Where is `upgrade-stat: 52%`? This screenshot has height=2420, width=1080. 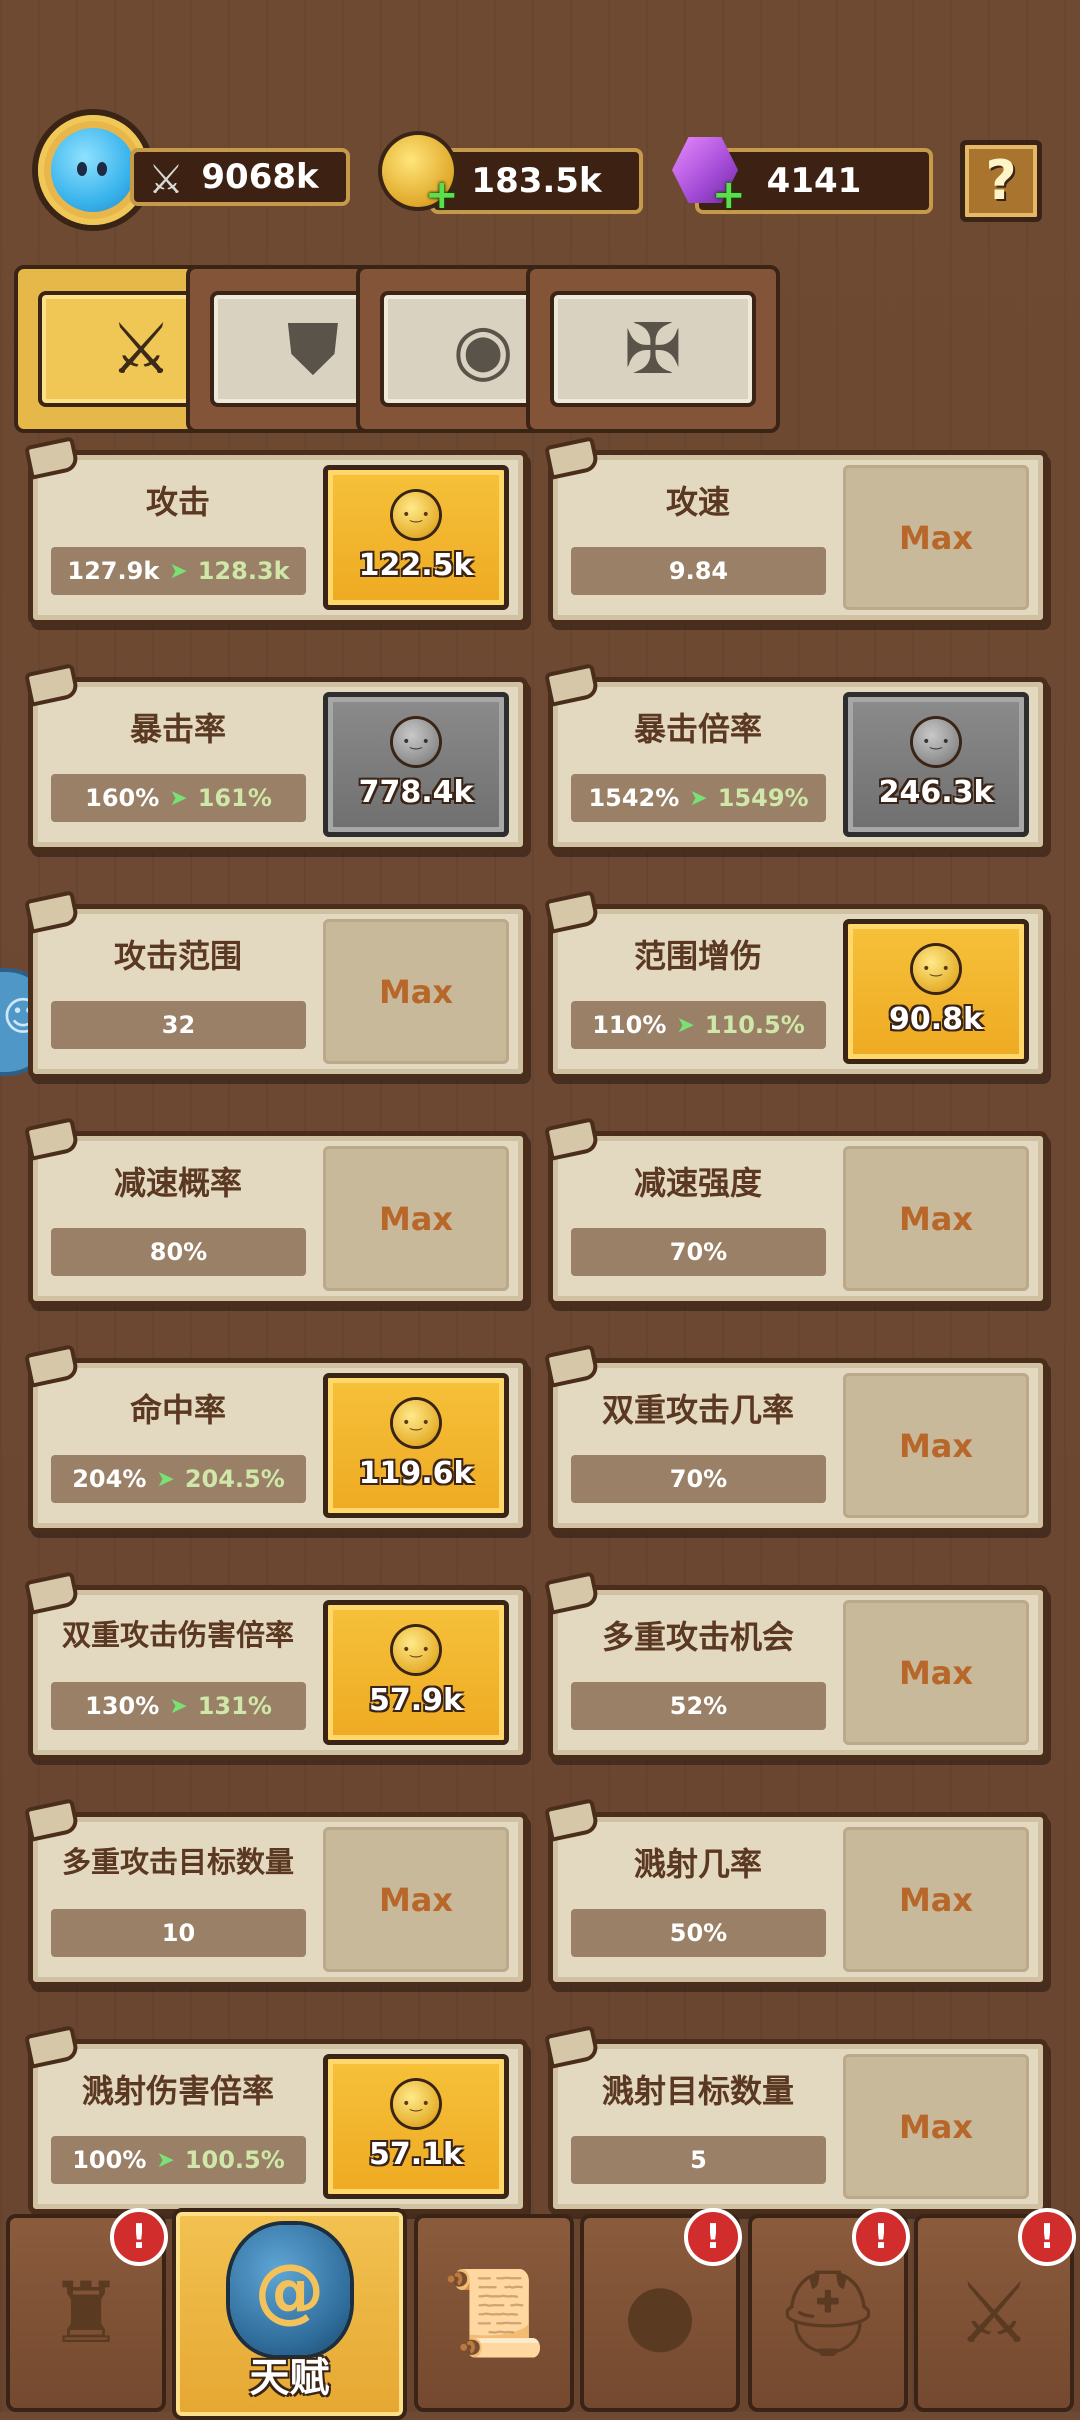 upgrade-stat: 52% is located at coordinates (698, 1706).